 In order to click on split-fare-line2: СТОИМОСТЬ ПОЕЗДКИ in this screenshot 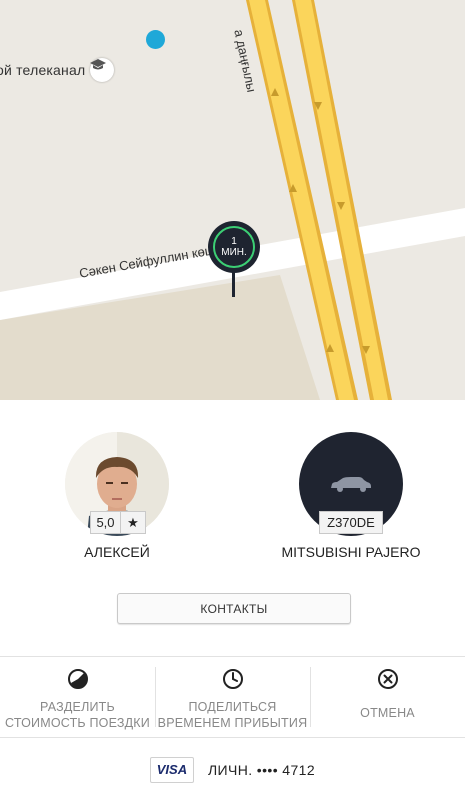, I will do `click(77, 723)`.